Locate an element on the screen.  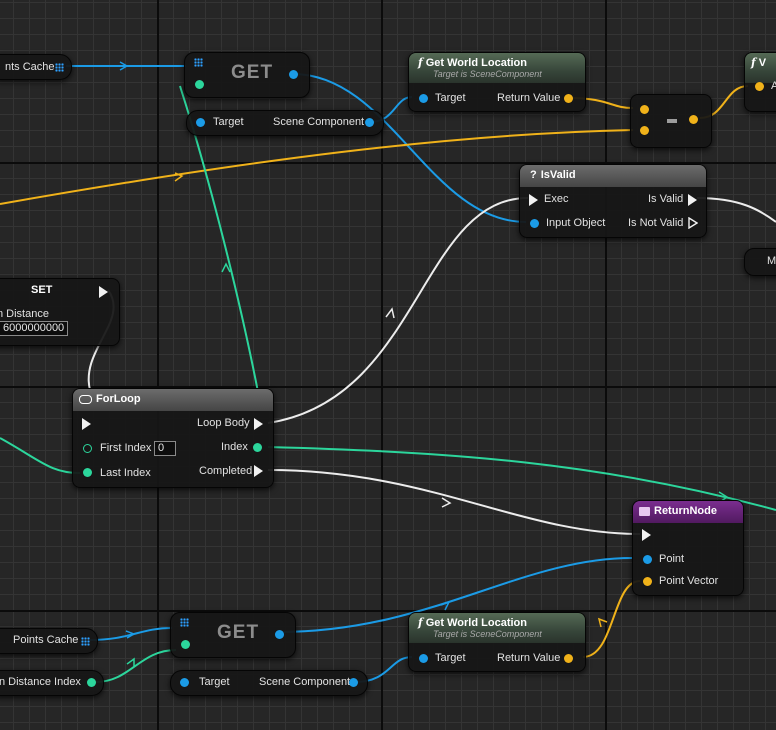
first-index-pin is located at coordinates (87, 448).